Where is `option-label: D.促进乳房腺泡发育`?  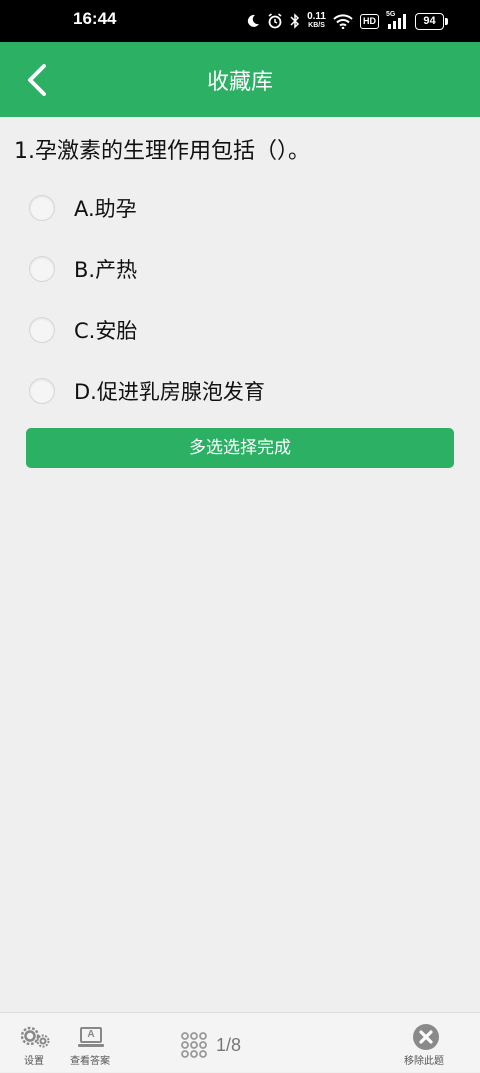
option-label: D.促进乳房腺泡发育 is located at coordinates (169, 392).